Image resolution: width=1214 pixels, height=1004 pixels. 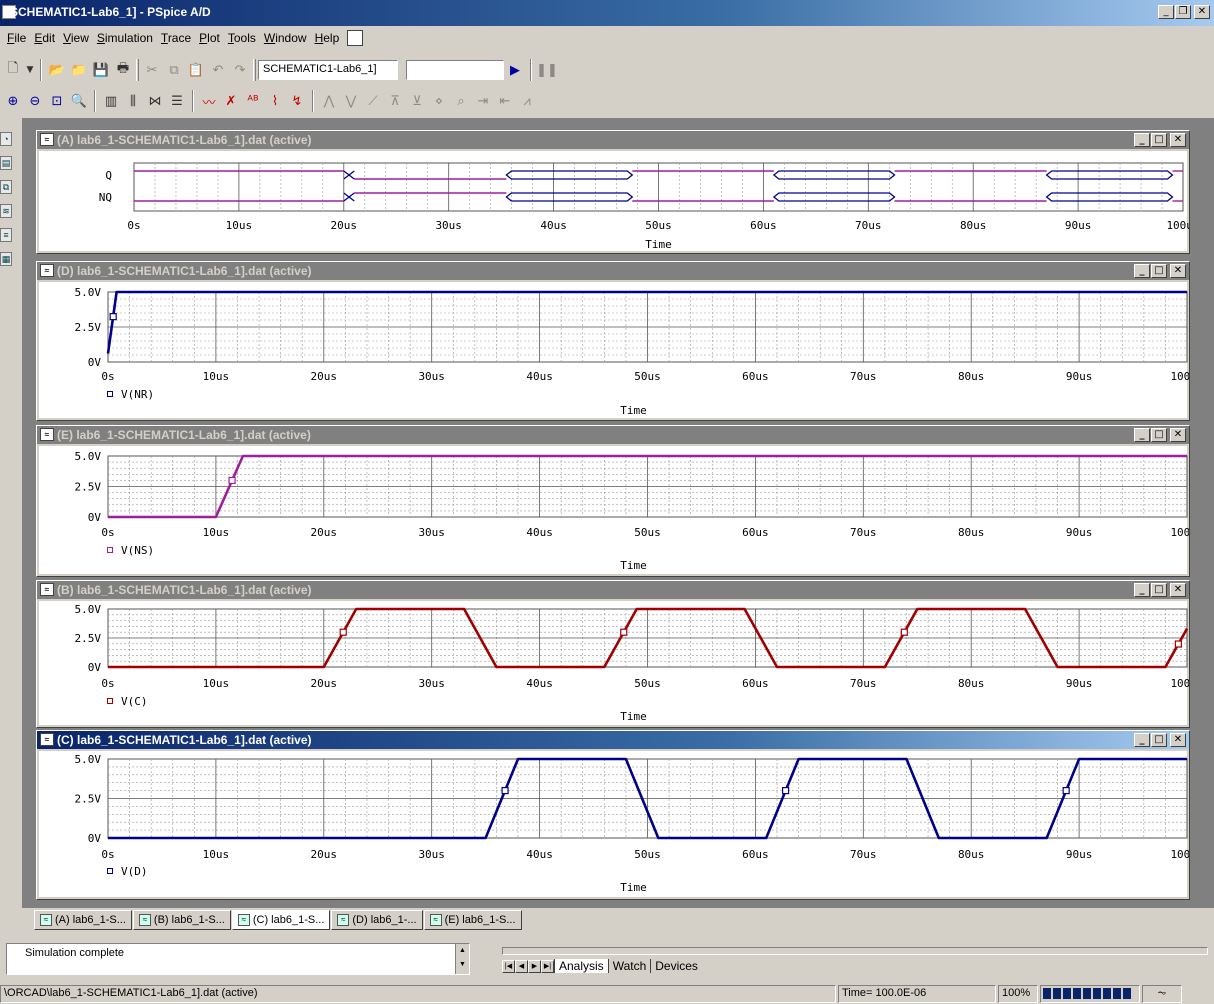 I want to click on zoom-fit-icon: 🔍, so click(x=79, y=101).